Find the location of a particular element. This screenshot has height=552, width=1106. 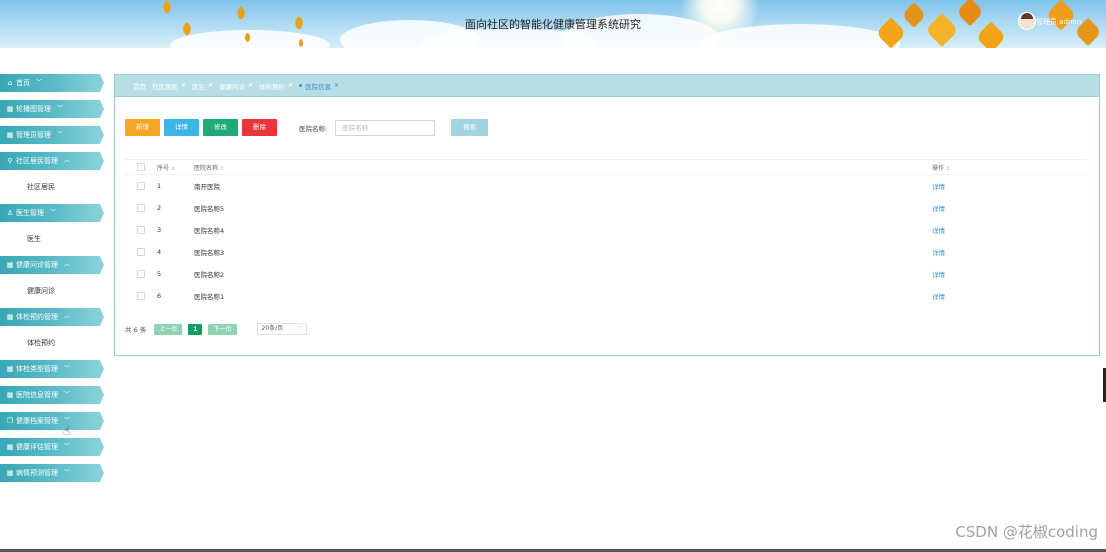

tab-hospital-info: 医院信息 ✕ is located at coordinates (319, 86).